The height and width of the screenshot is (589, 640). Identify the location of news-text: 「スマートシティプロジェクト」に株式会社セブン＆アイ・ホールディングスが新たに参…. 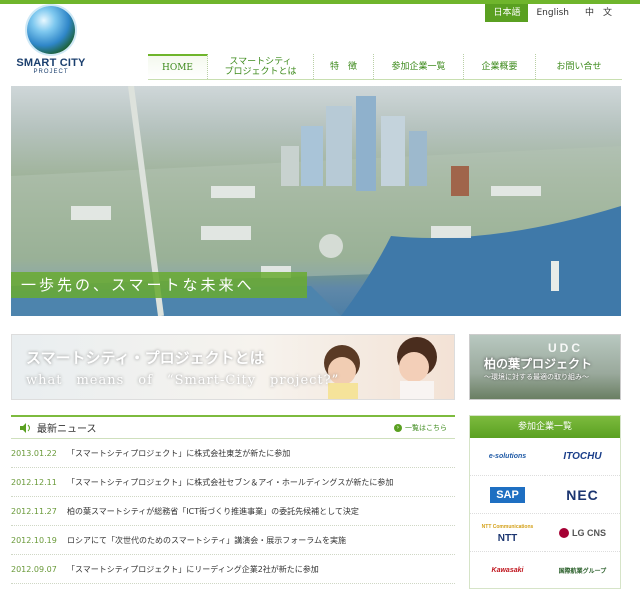
(230, 482).